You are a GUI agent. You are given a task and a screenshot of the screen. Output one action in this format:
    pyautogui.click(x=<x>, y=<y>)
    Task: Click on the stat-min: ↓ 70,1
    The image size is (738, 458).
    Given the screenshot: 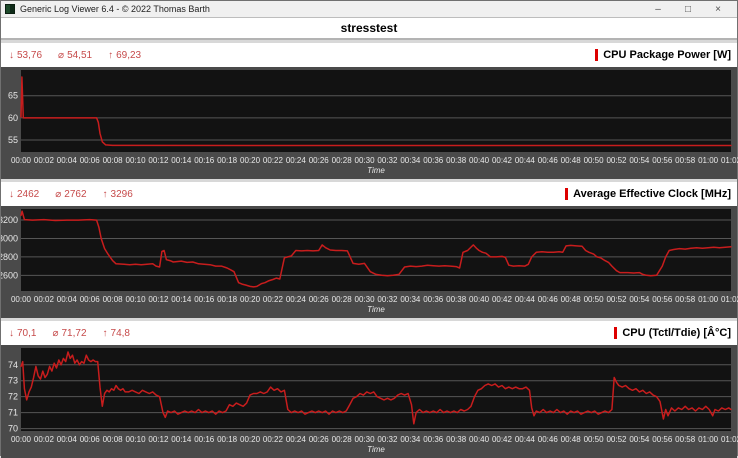 What is the action you would take?
    pyautogui.click(x=22, y=333)
    